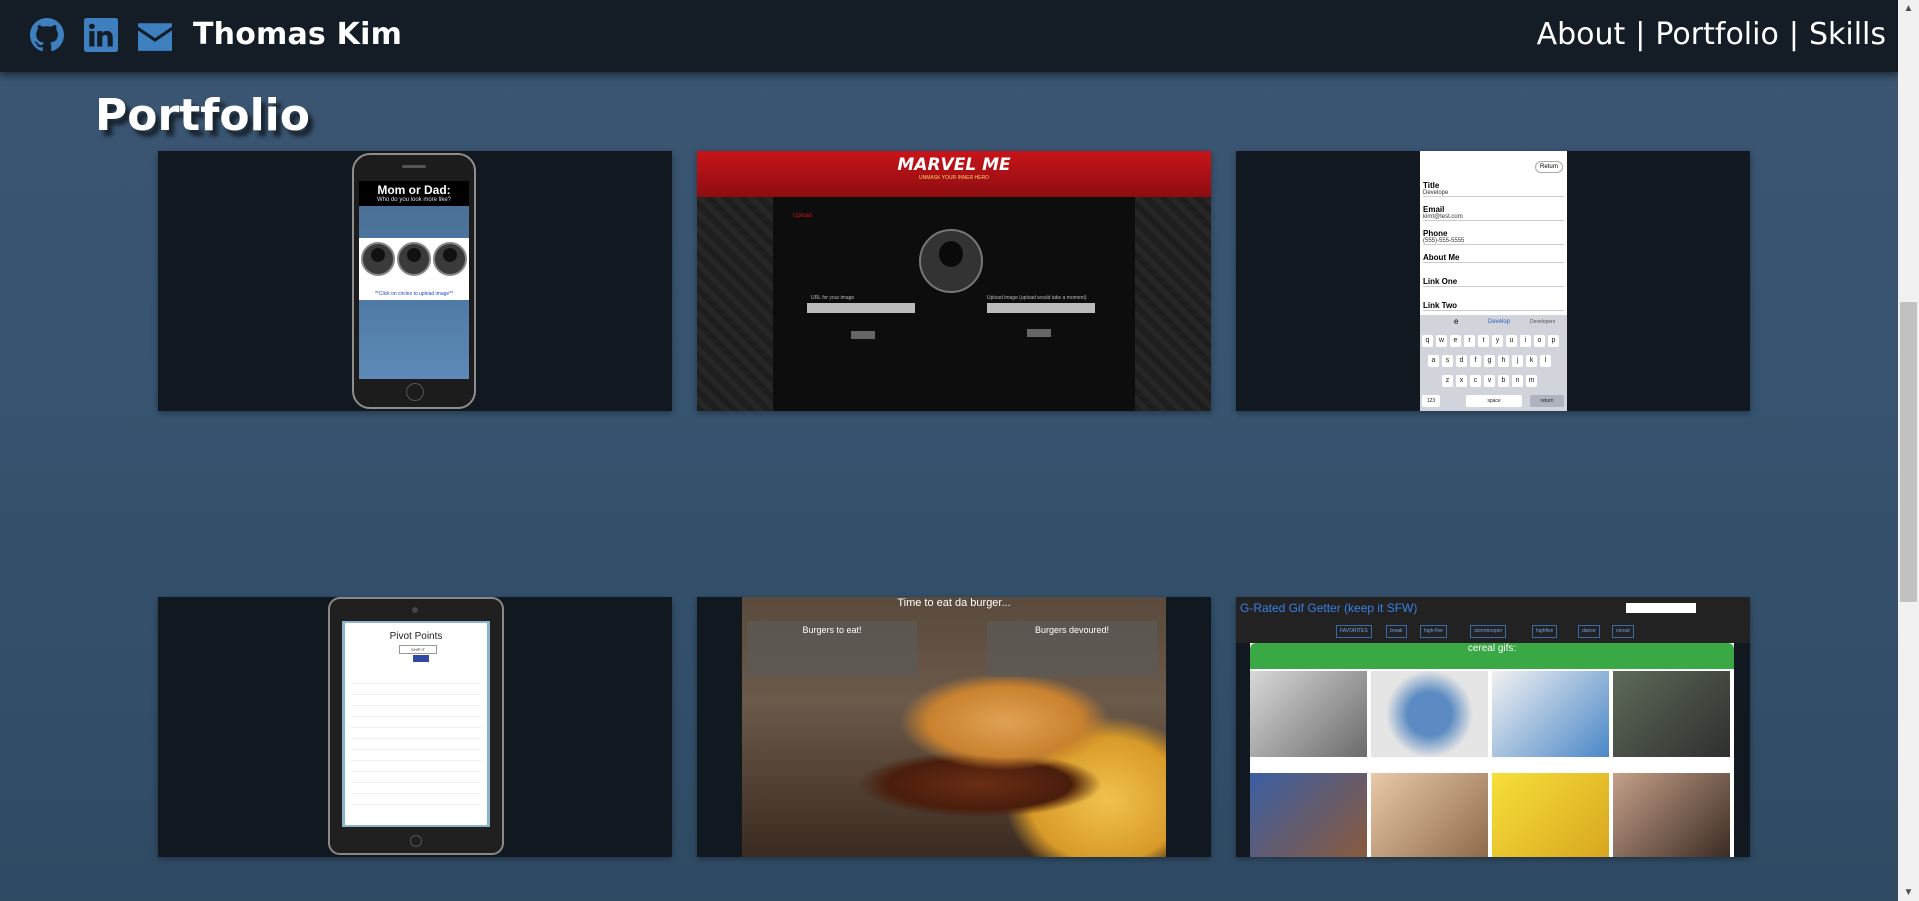 The image size is (1919, 901). Describe the element at coordinates (1503, 361) in the screenshot. I see `keyboard-key: h` at that location.